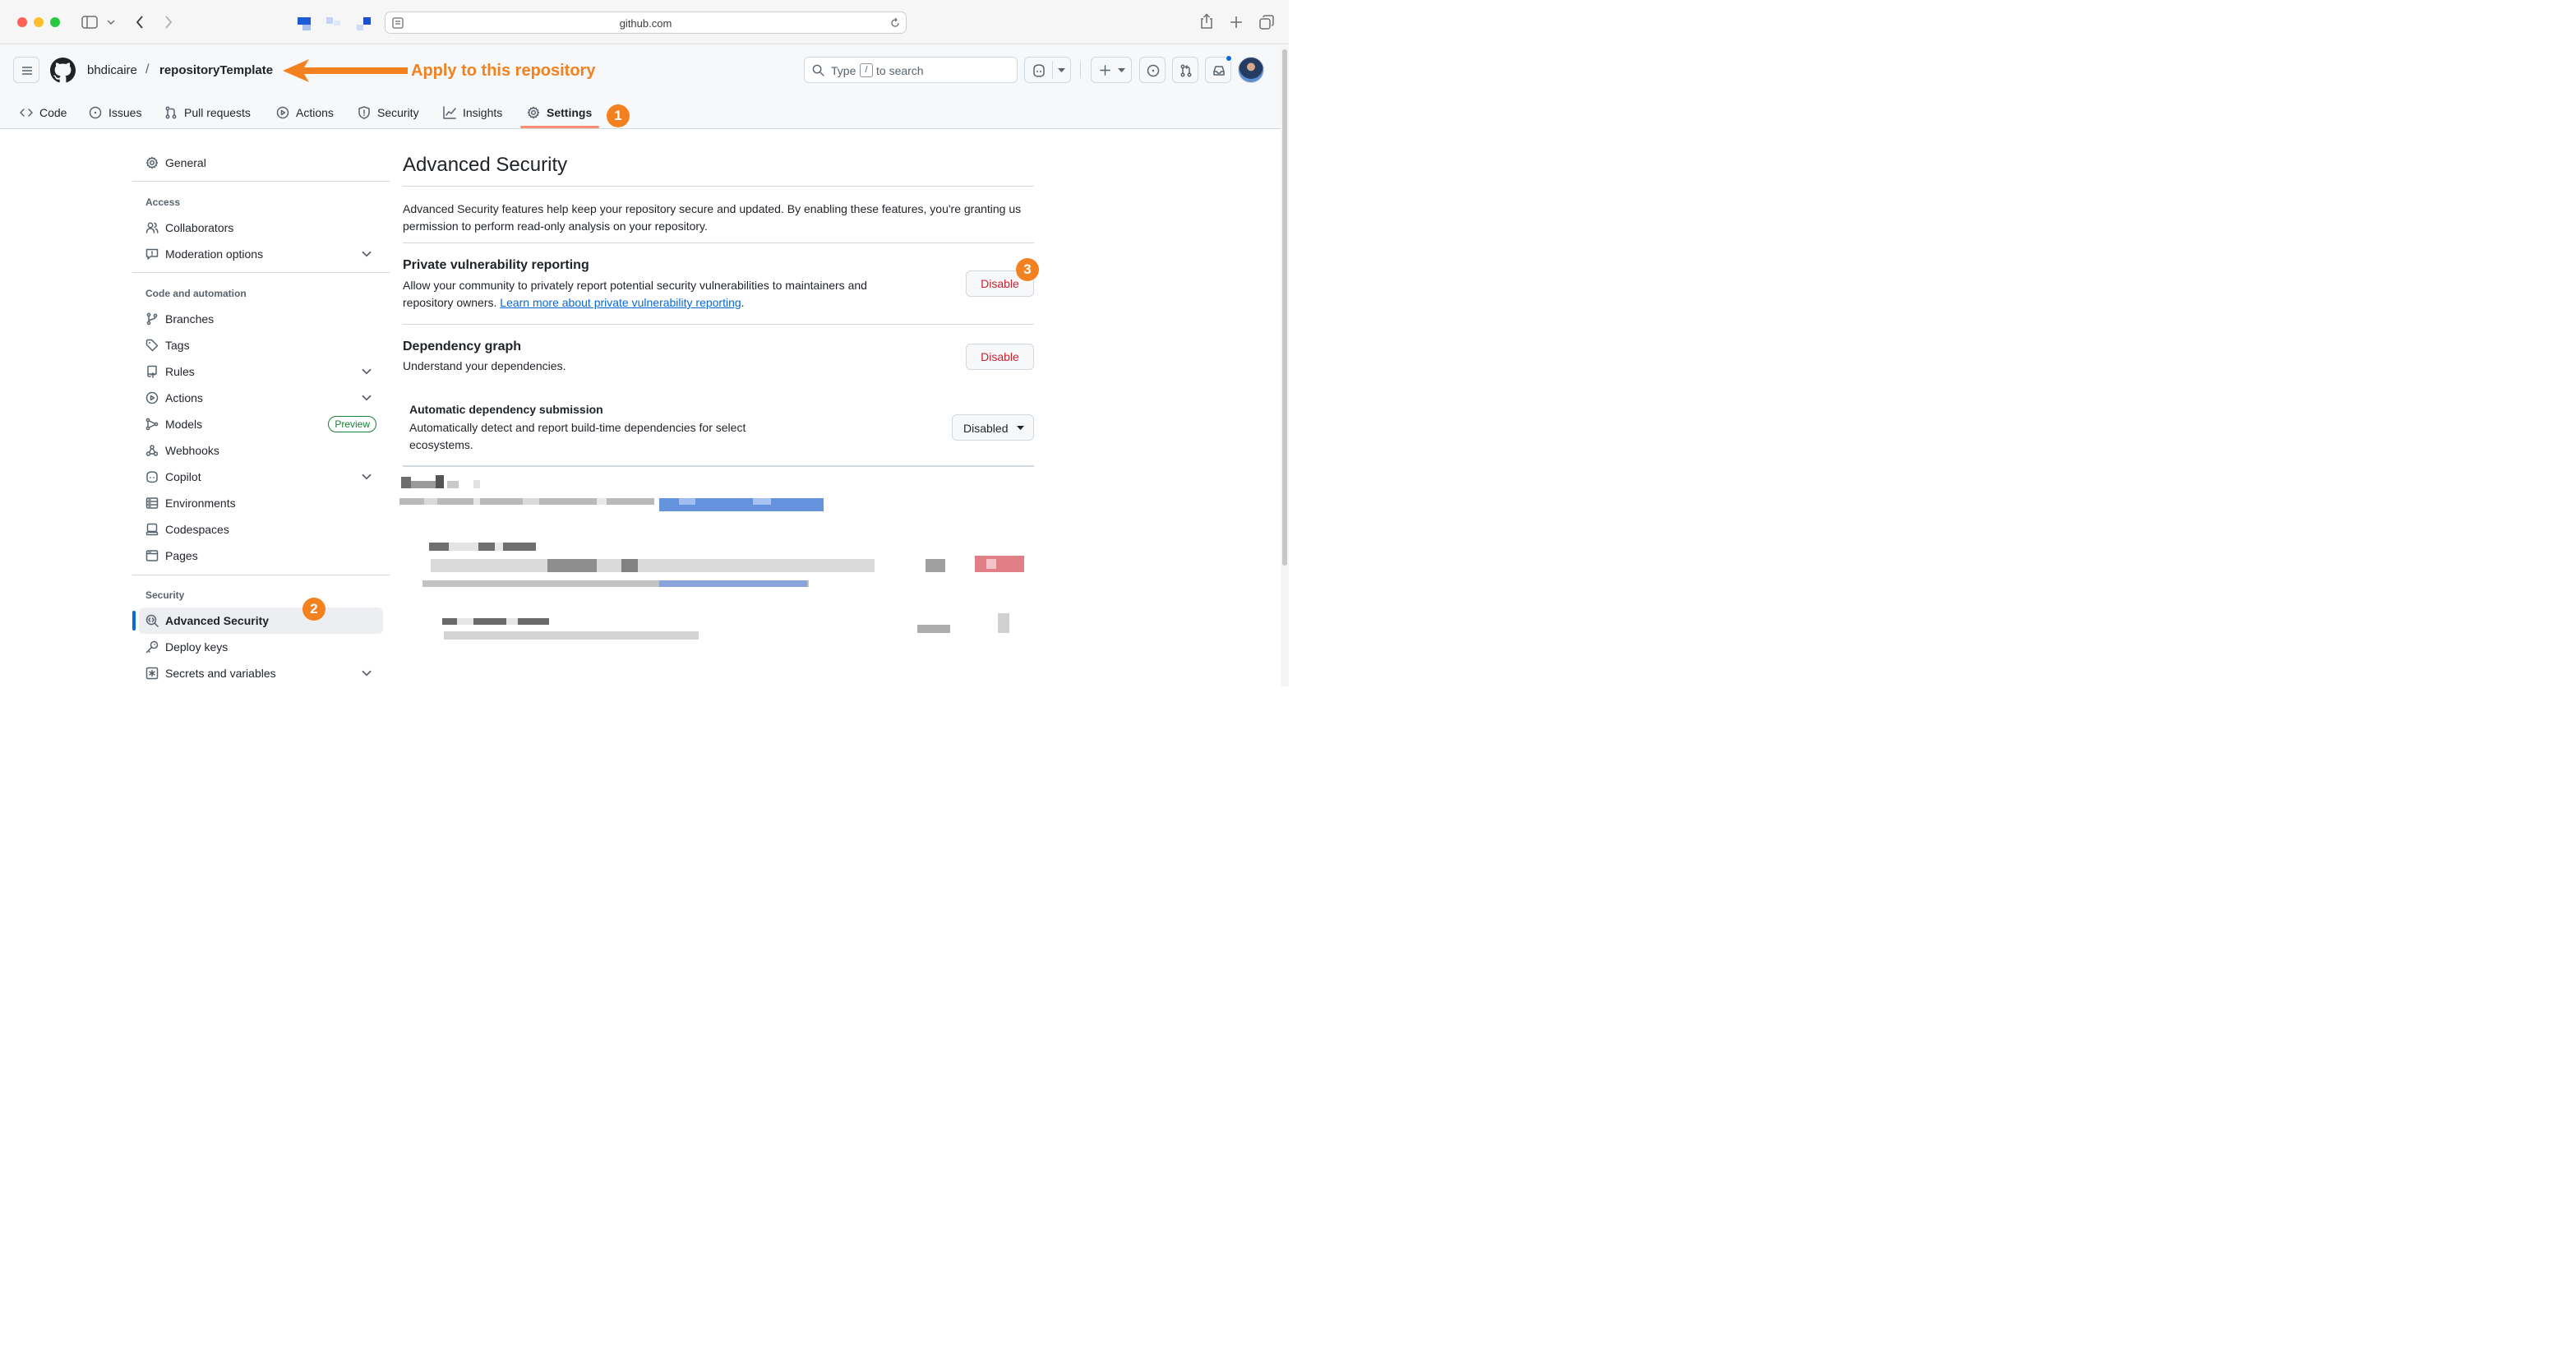 Image resolution: width=2576 pixels, height=1372 pixels. I want to click on inbox-button, so click(1218, 69).